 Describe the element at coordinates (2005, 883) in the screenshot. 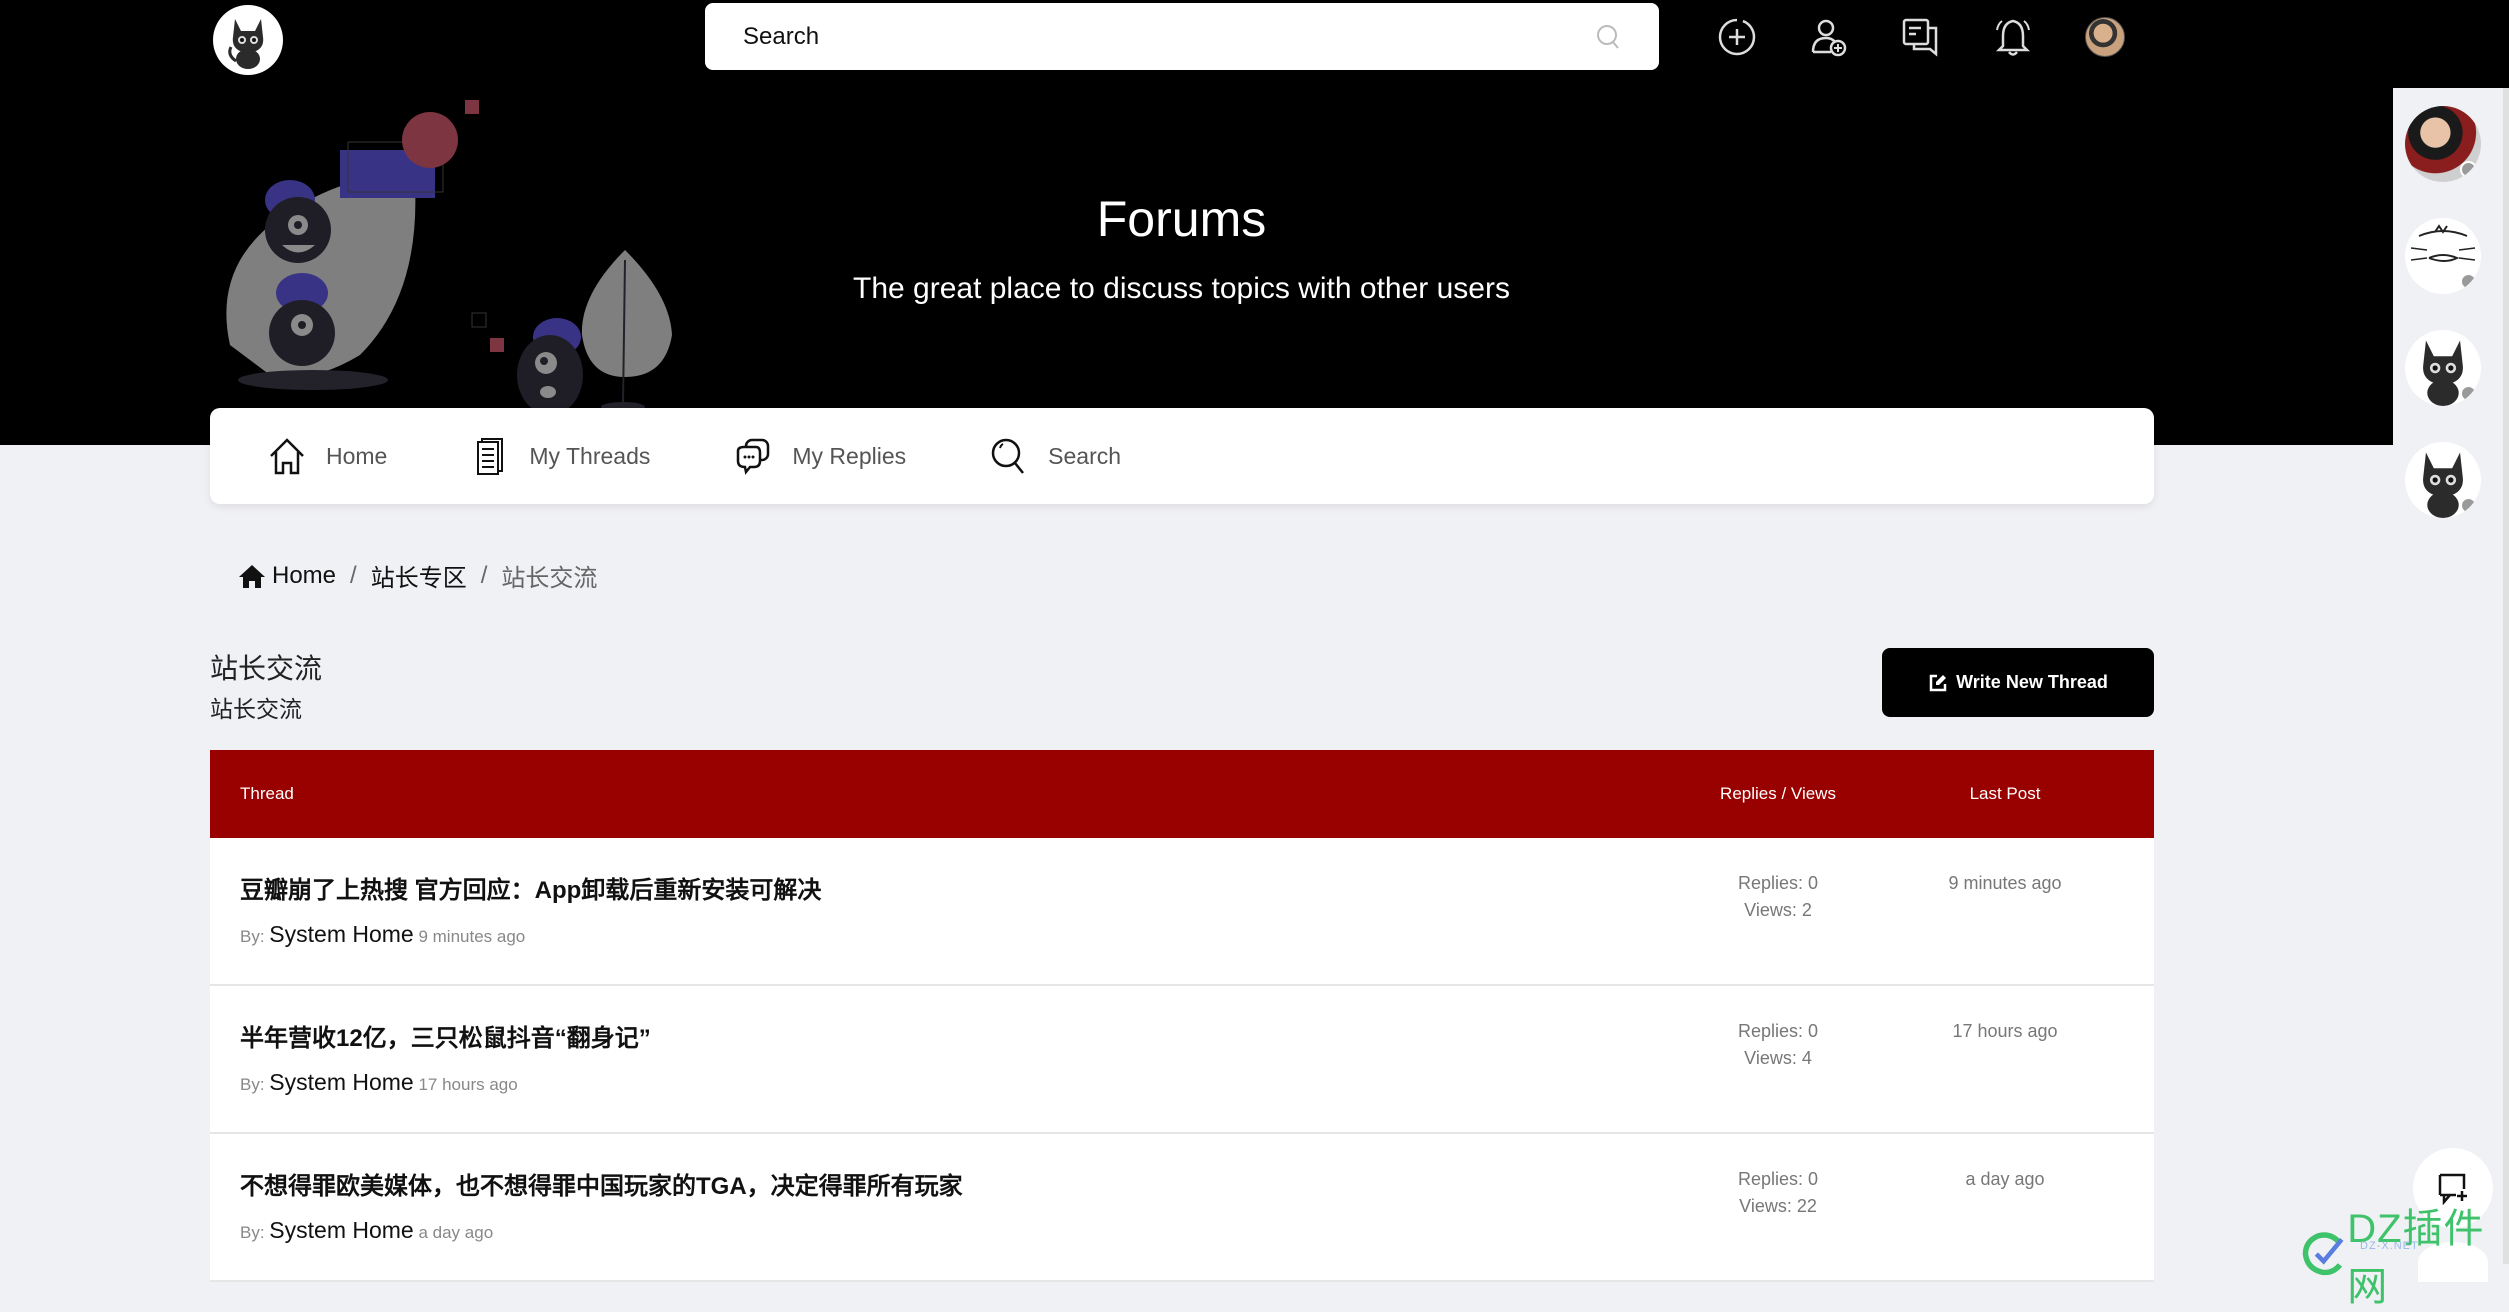

I see `last-post-time: 9 minutes ago` at that location.